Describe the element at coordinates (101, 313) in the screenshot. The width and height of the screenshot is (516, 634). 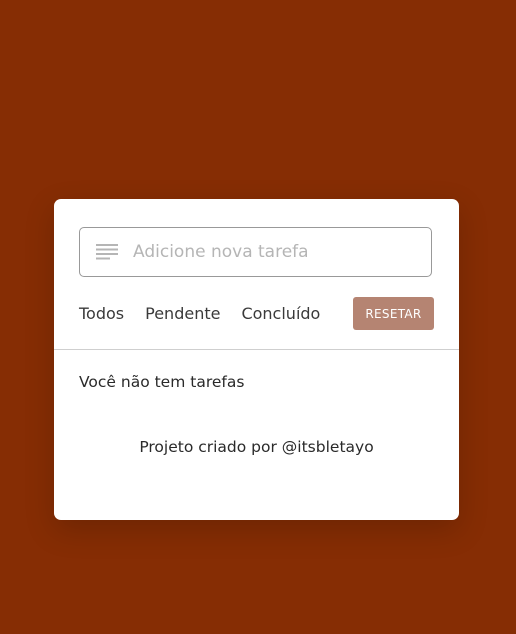
I see `filter-all: Todos` at that location.